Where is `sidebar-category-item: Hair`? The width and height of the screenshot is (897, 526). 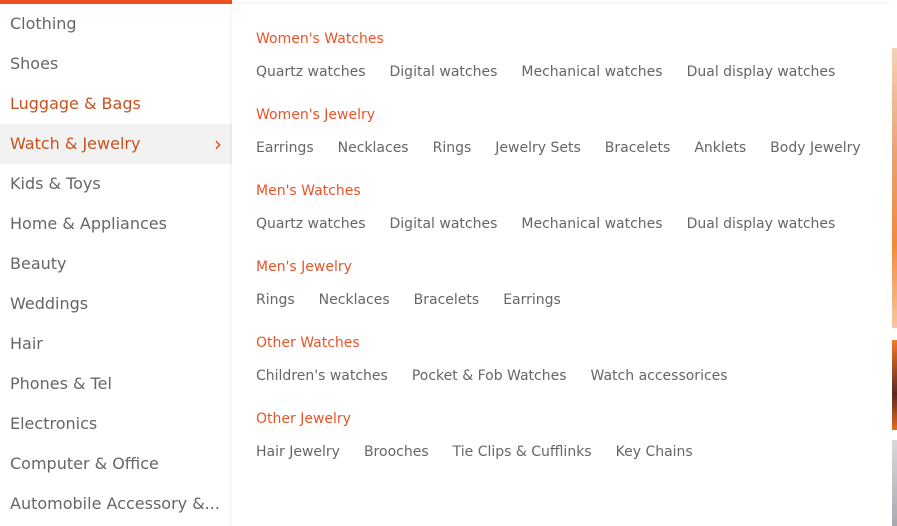 sidebar-category-item: Hair is located at coordinates (116, 344).